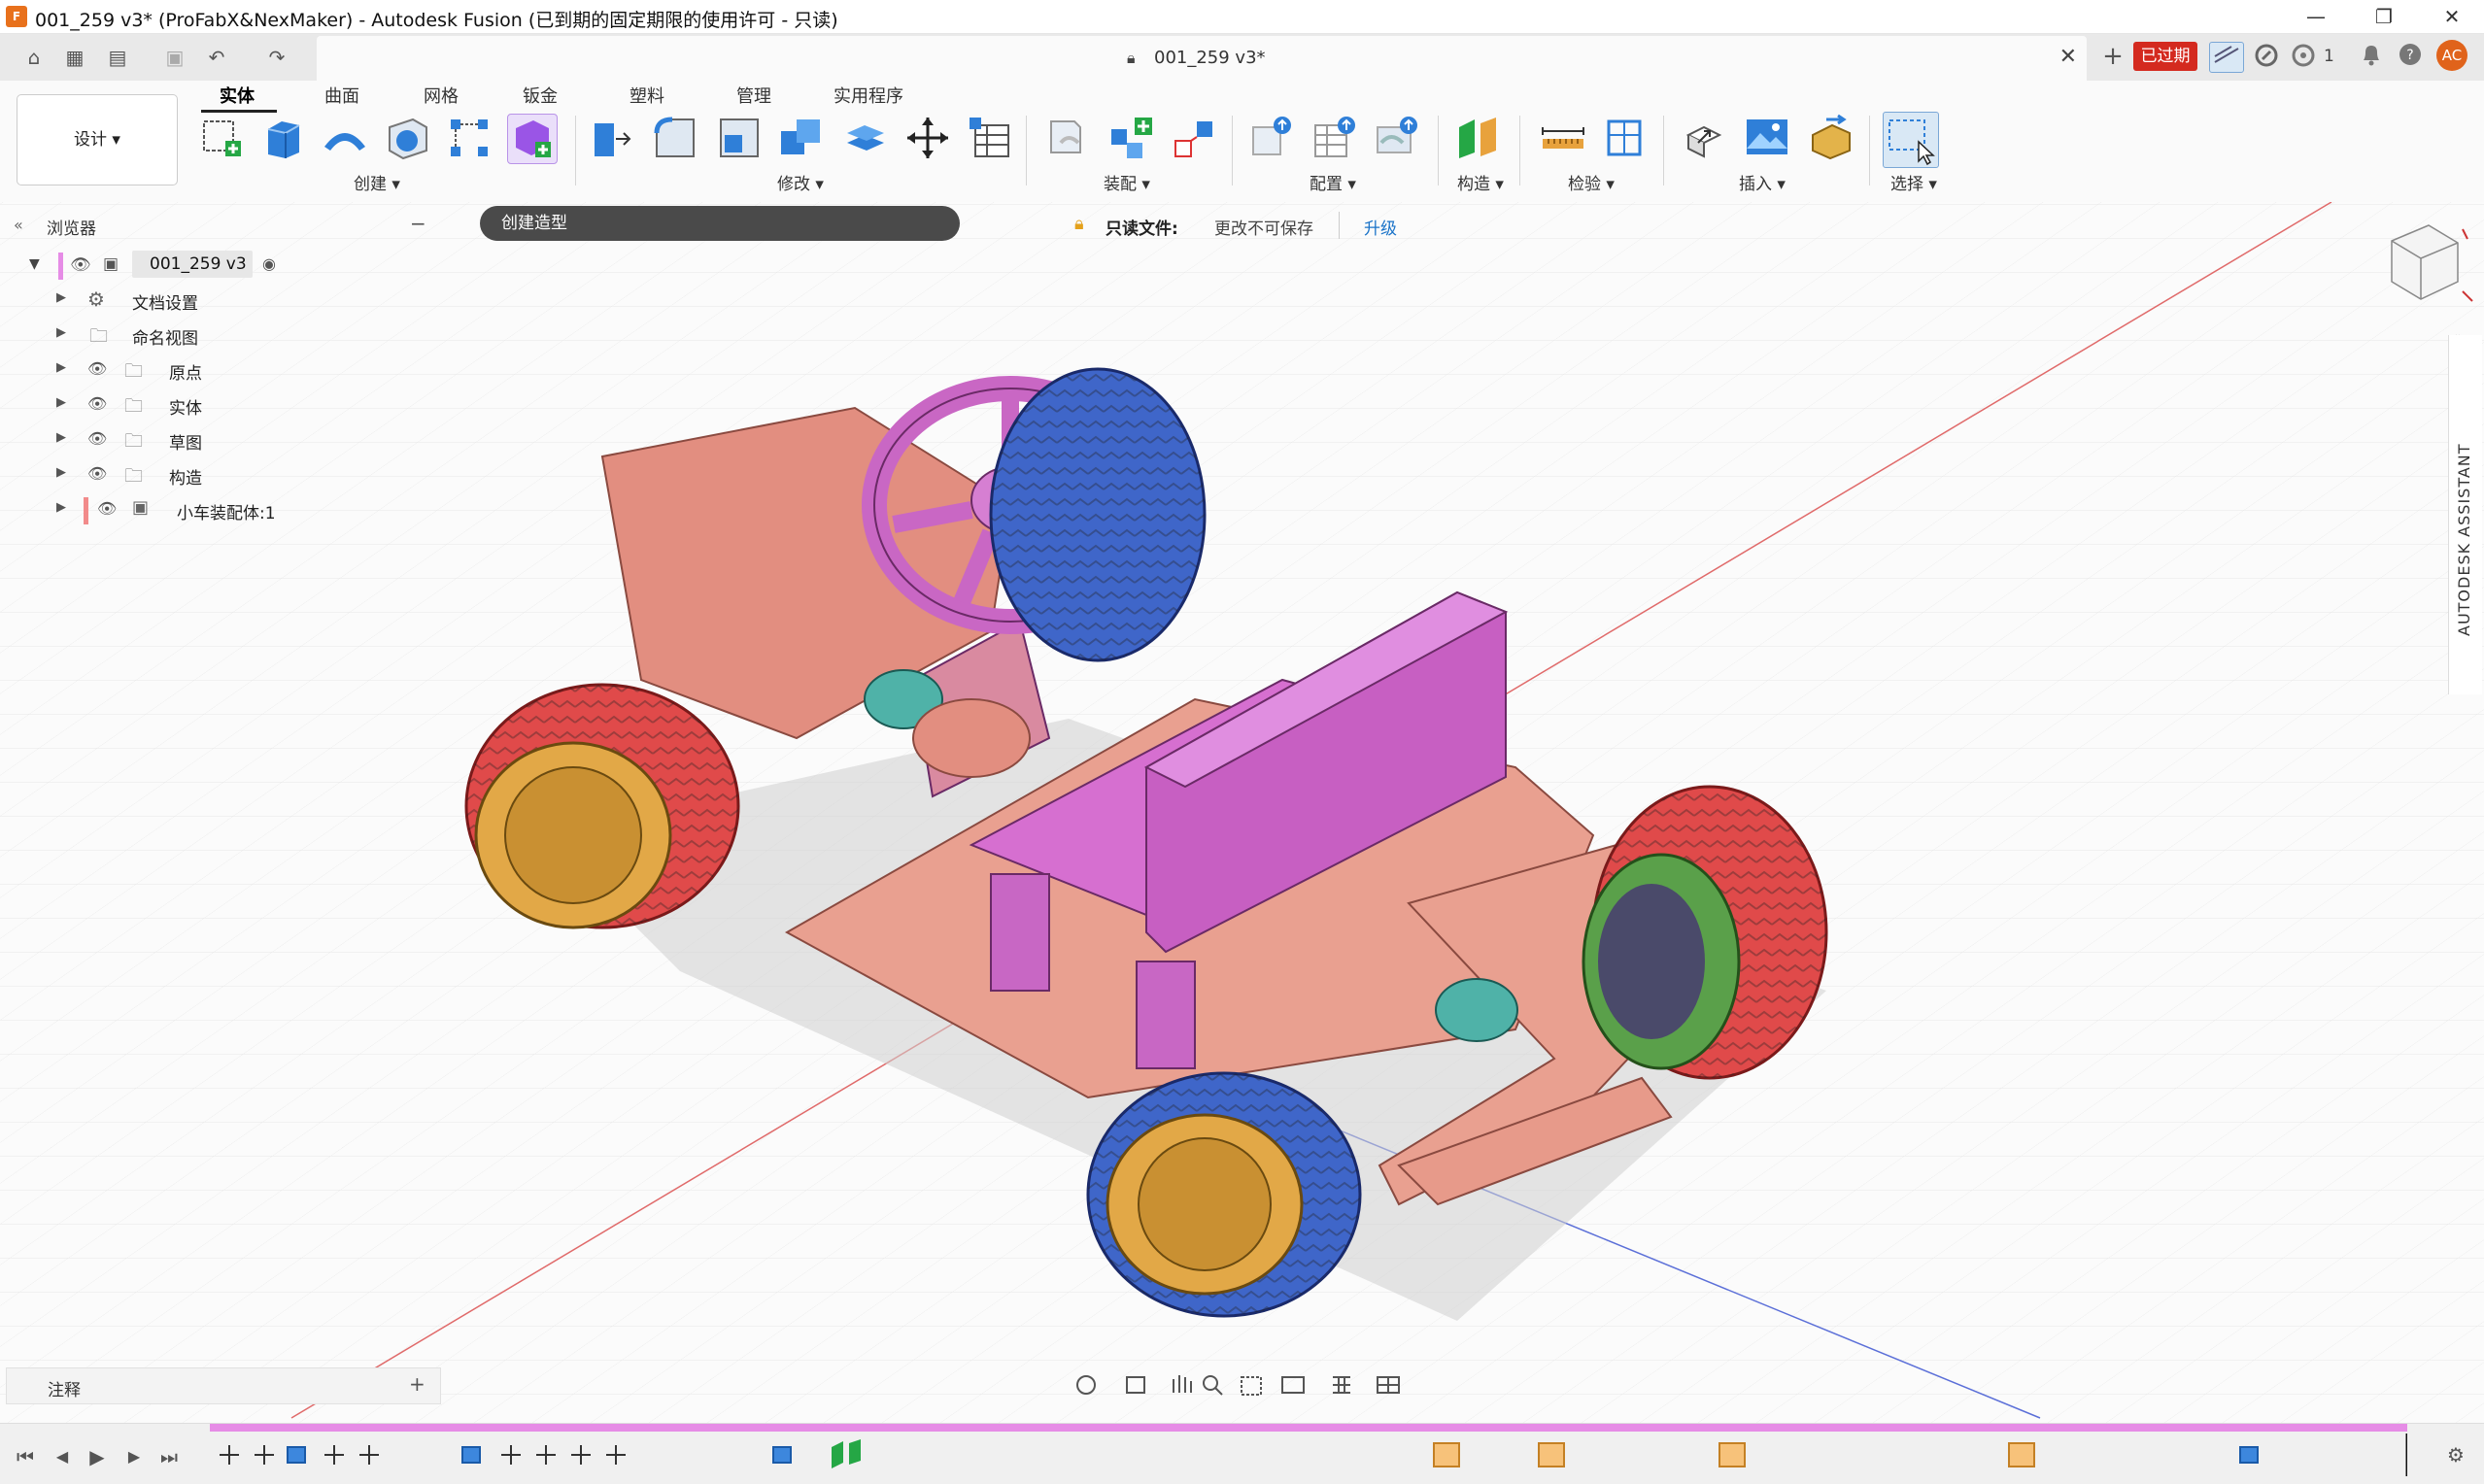 The height and width of the screenshot is (1484, 2484). Describe the element at coordinates (611, 138) in the screenshot. I see `press-pull-icon` at that location.